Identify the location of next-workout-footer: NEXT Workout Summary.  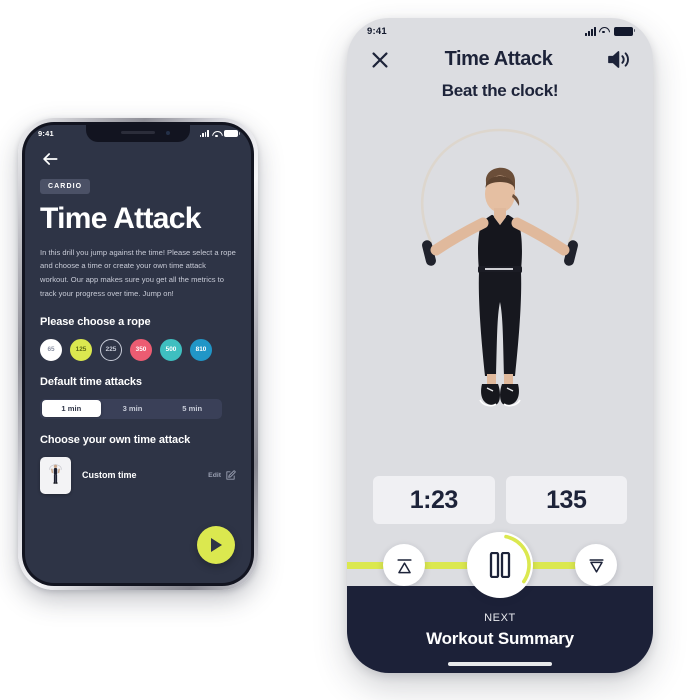
(500, 629).